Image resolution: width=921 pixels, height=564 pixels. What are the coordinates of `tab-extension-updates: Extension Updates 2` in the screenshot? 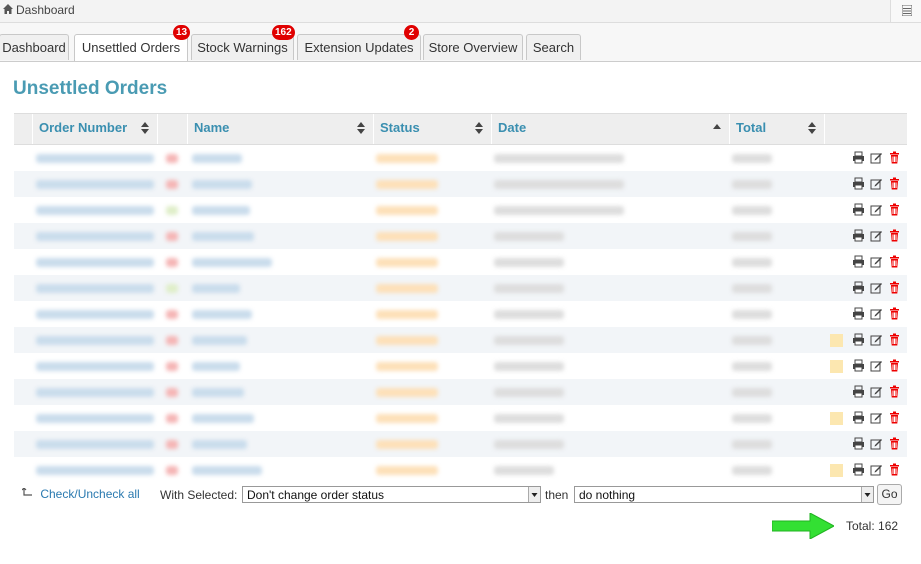 It's located at (359, 42).